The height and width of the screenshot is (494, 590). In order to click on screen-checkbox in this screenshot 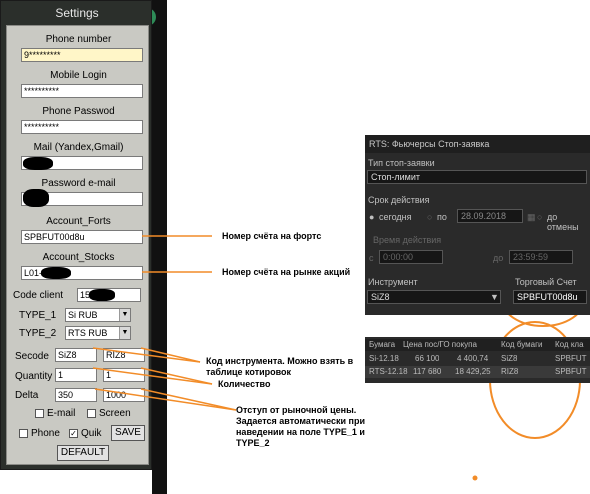, I will do `click(91, 413)`.